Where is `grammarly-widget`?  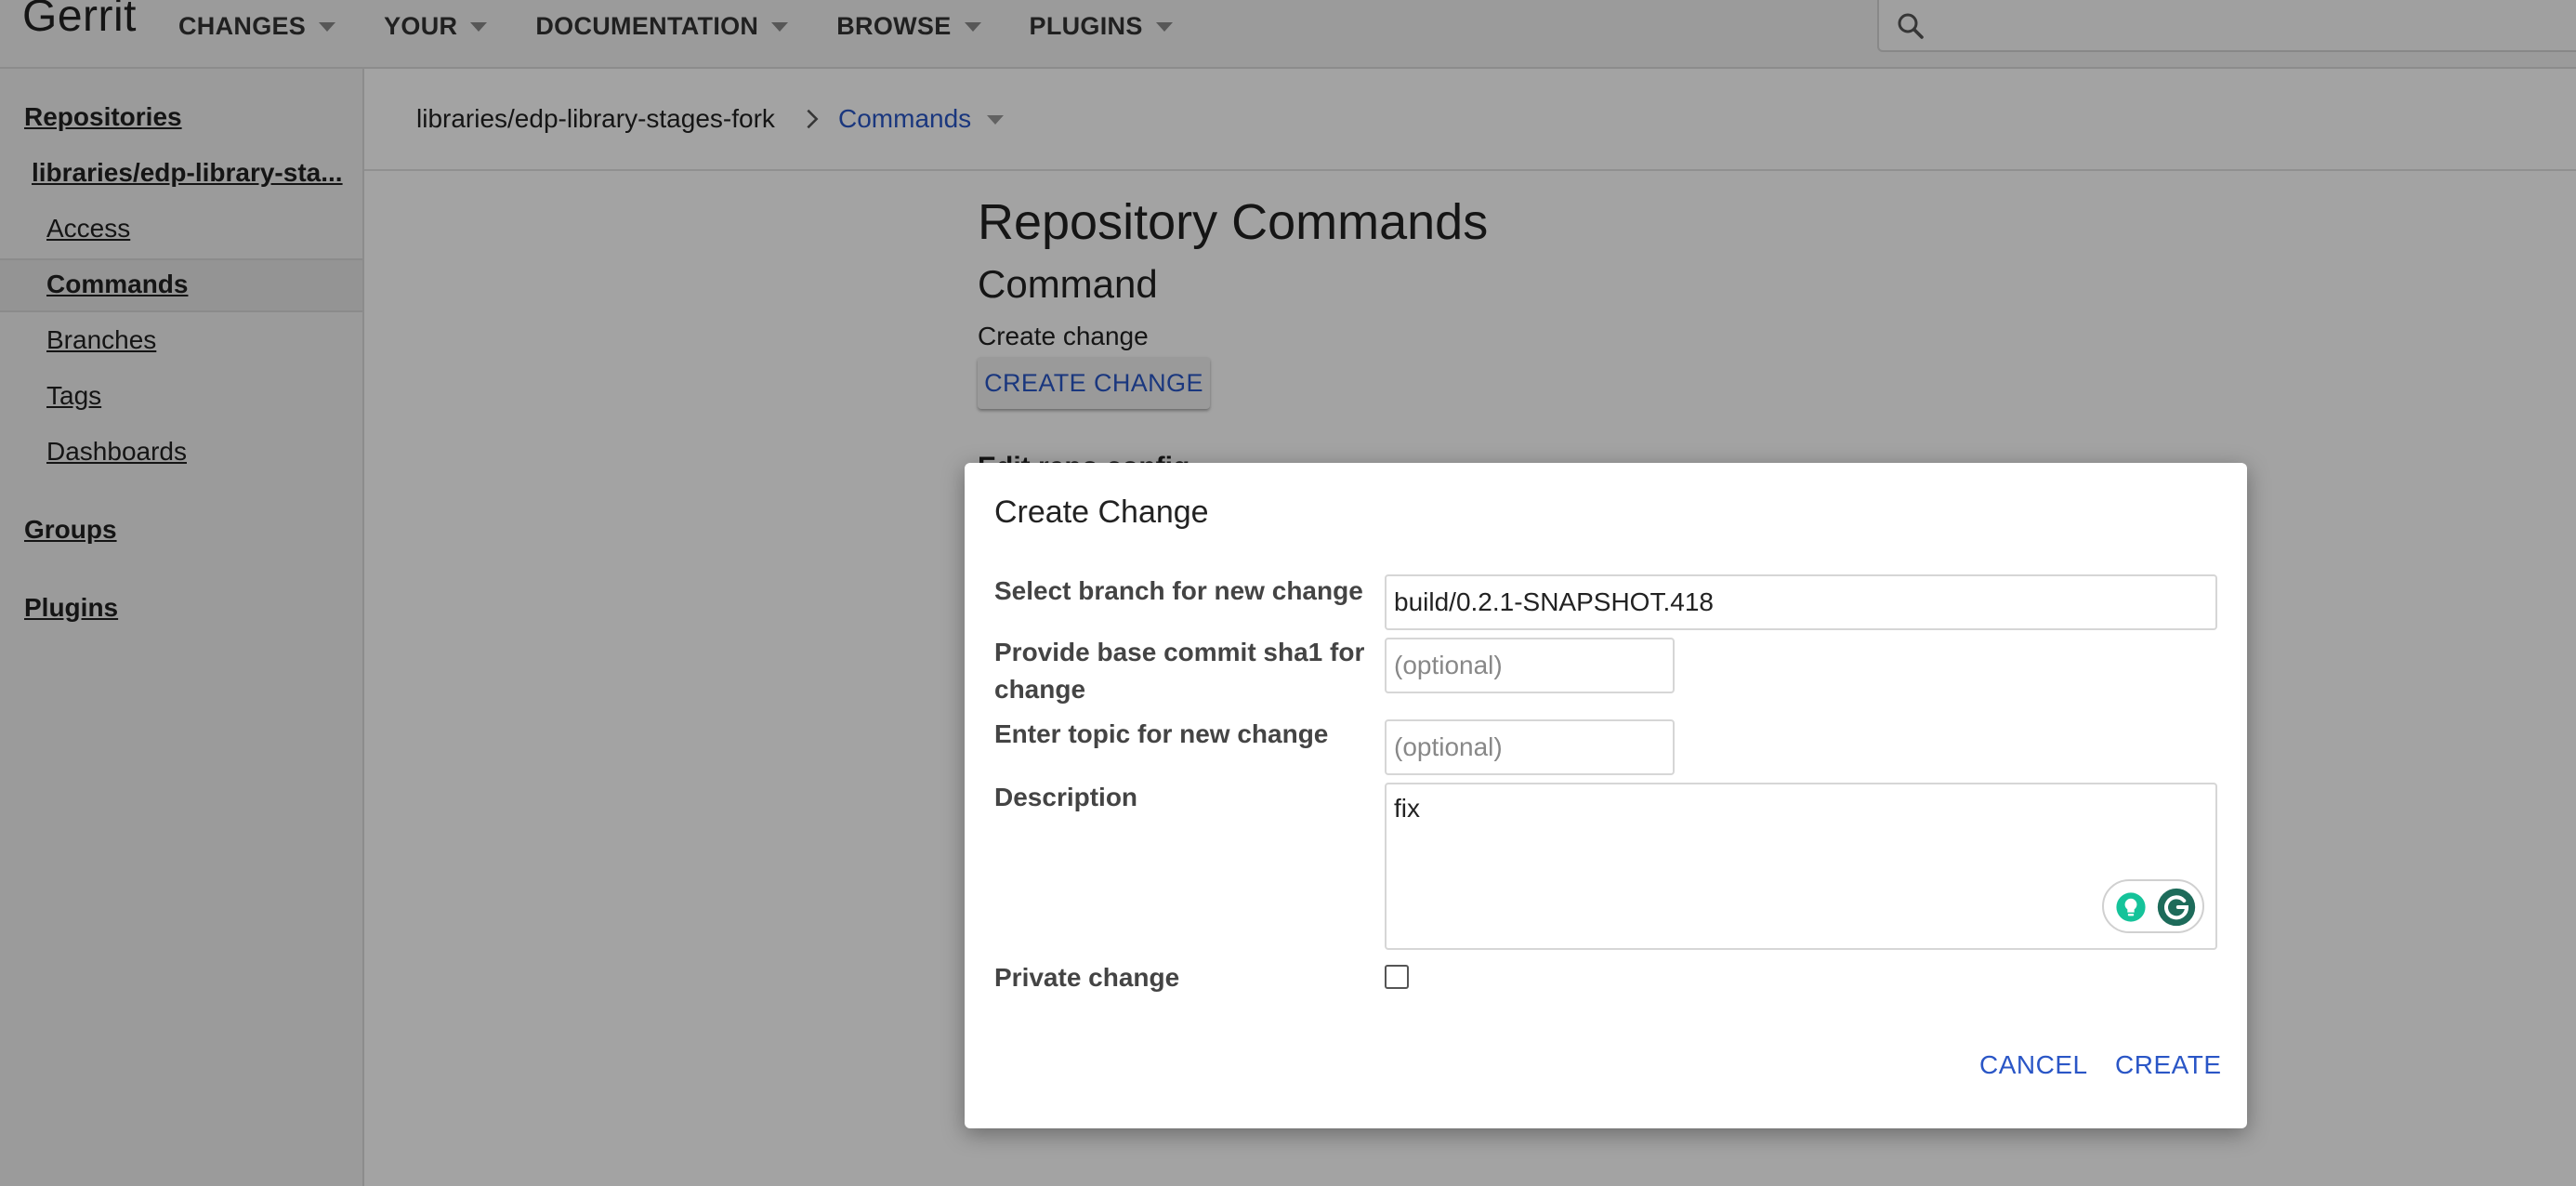 grammarly-widget is located at coordinates (2153, 906).